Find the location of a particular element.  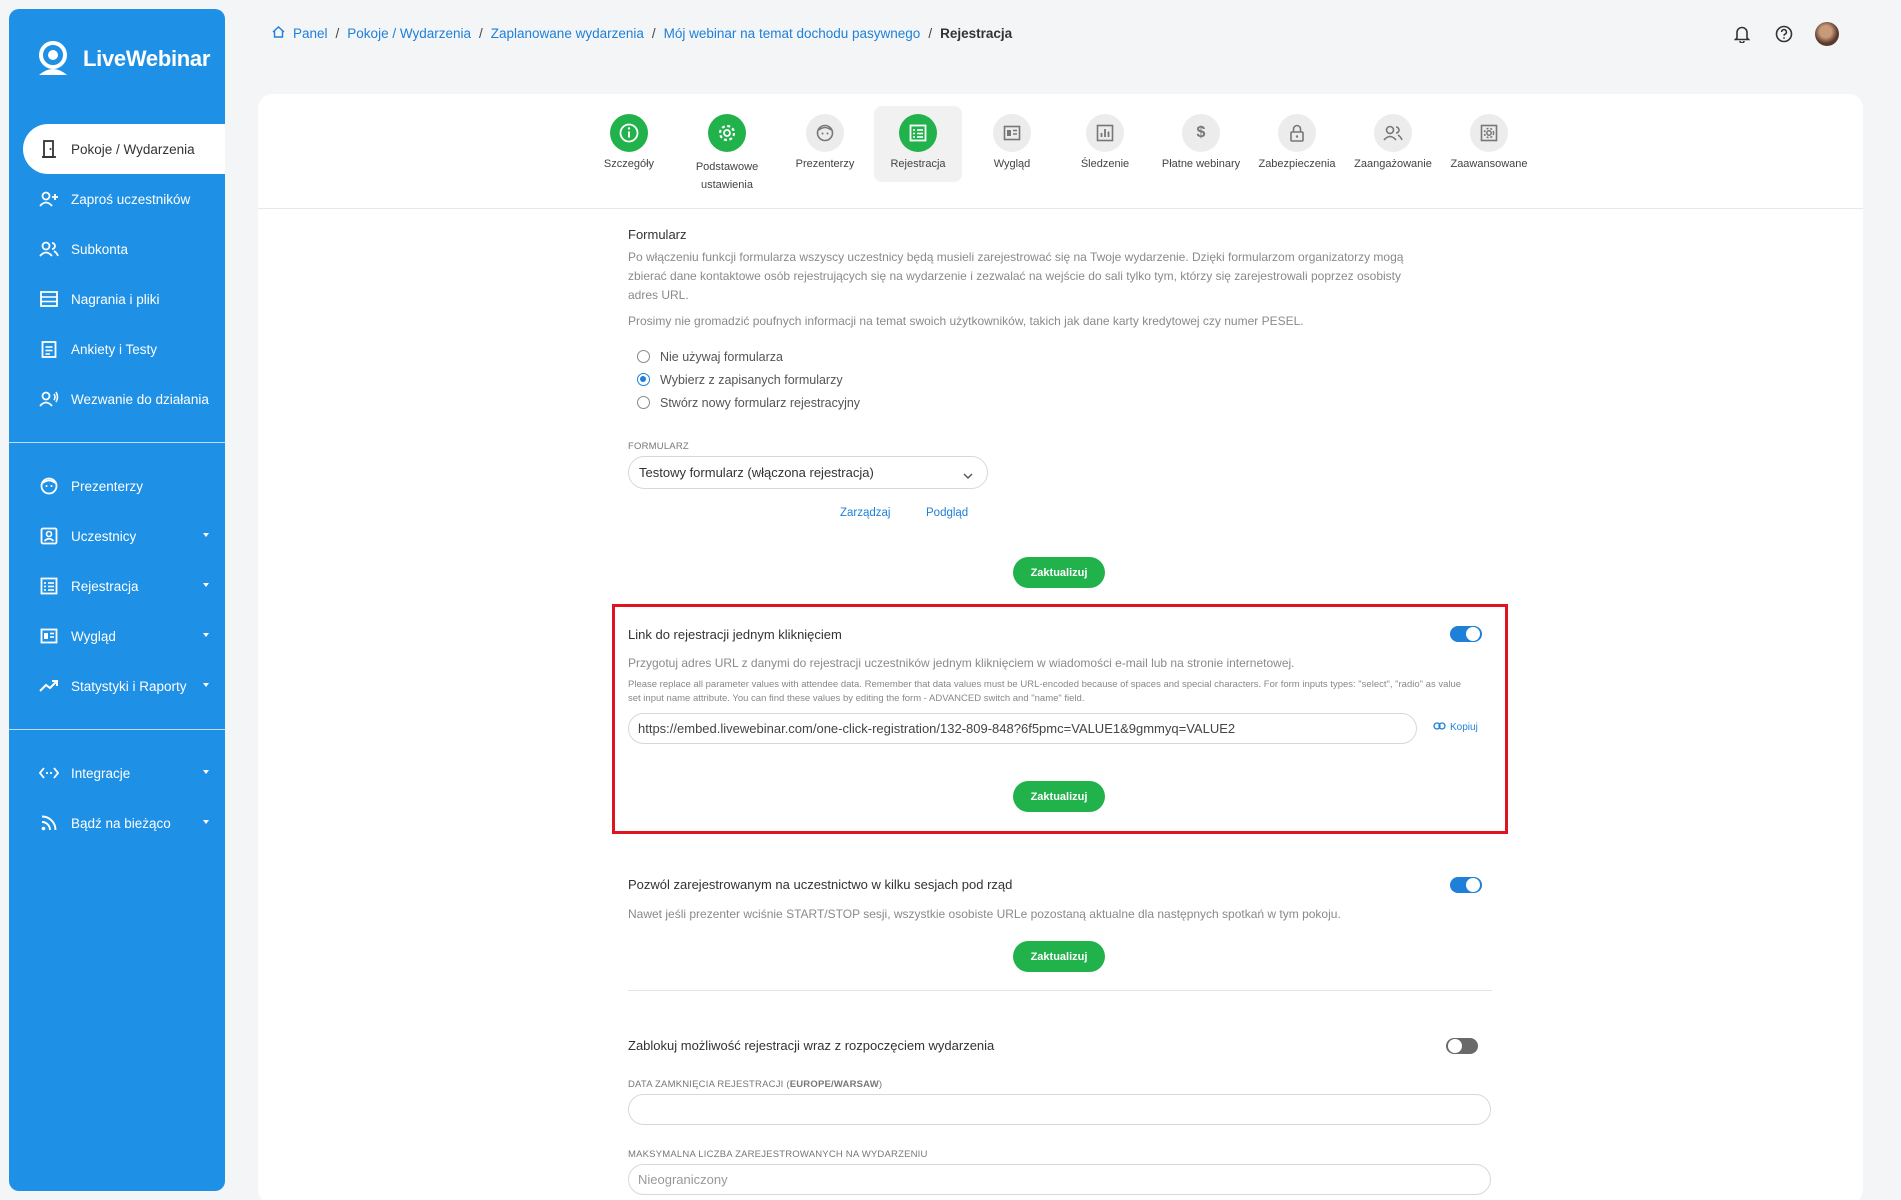

tab-label: Śledzenie is located at coordinates (1105, 164).